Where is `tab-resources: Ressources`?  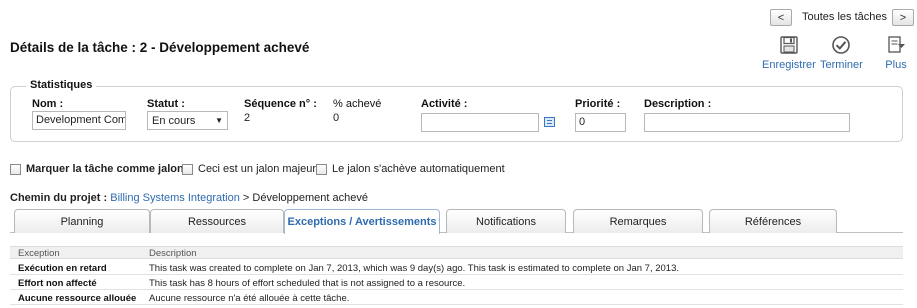
tab-resources: Ressources is located at coordinates (217, 221).